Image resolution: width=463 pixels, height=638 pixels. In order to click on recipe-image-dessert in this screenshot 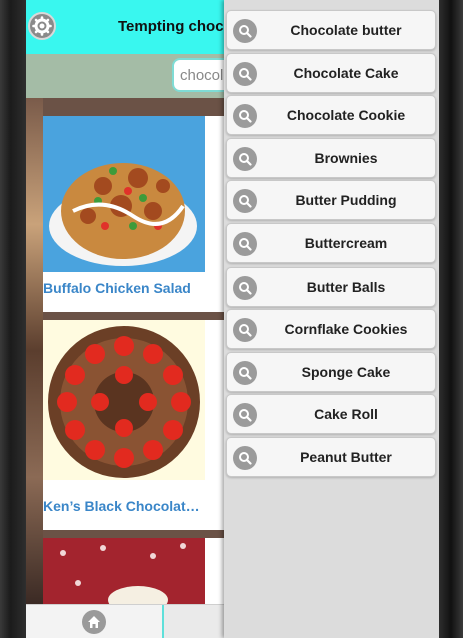, I will do `click(124, 571)`.